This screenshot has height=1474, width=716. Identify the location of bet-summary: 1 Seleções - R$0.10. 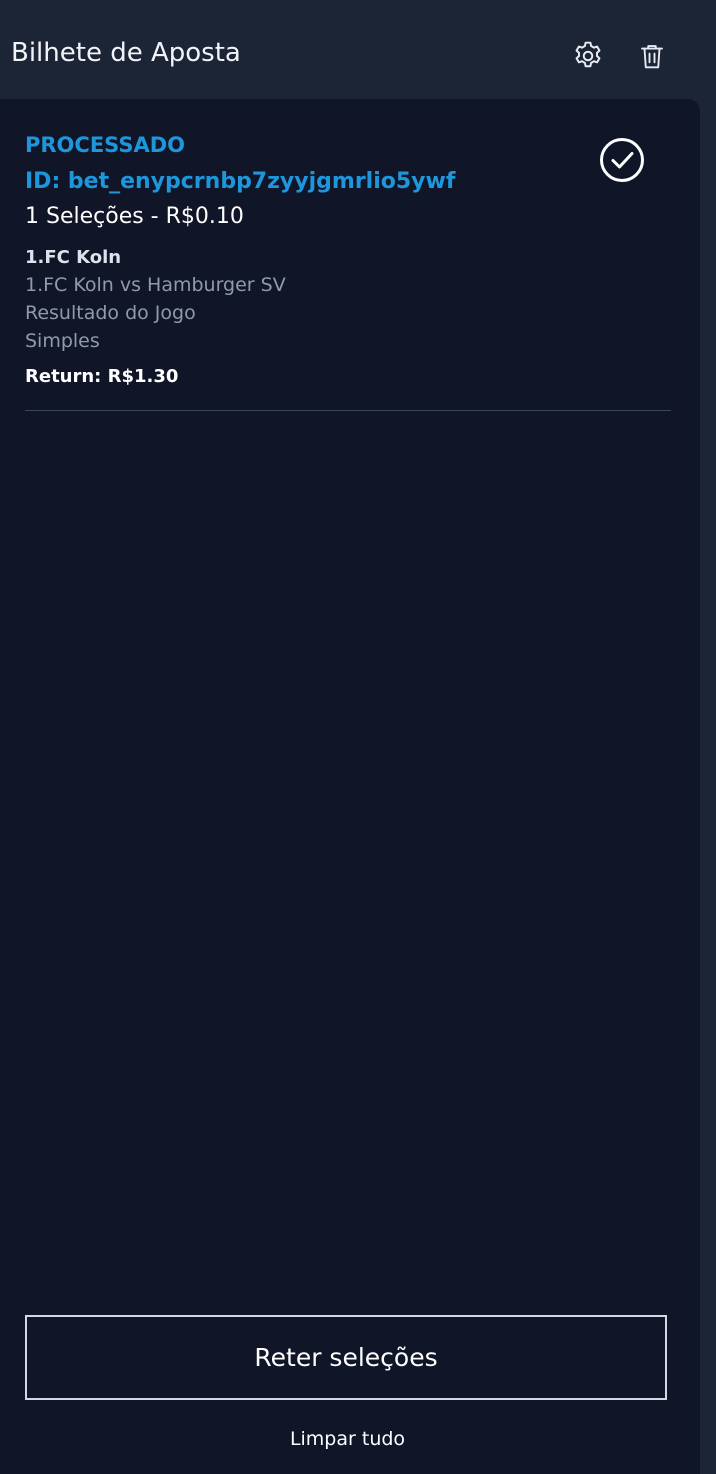
(134, 216).